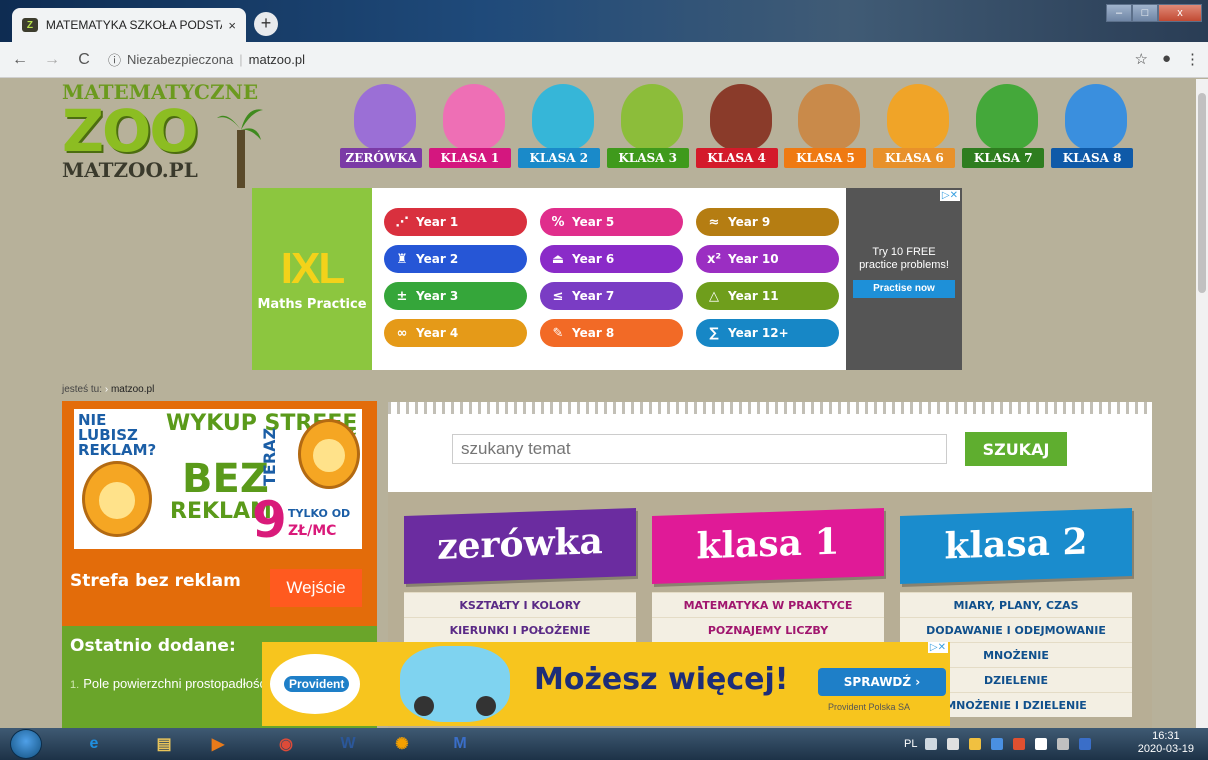 This screenshot has width=1208, height=760. I want to click on clock: 16:31 2020-03-19, so click(1166, 743).